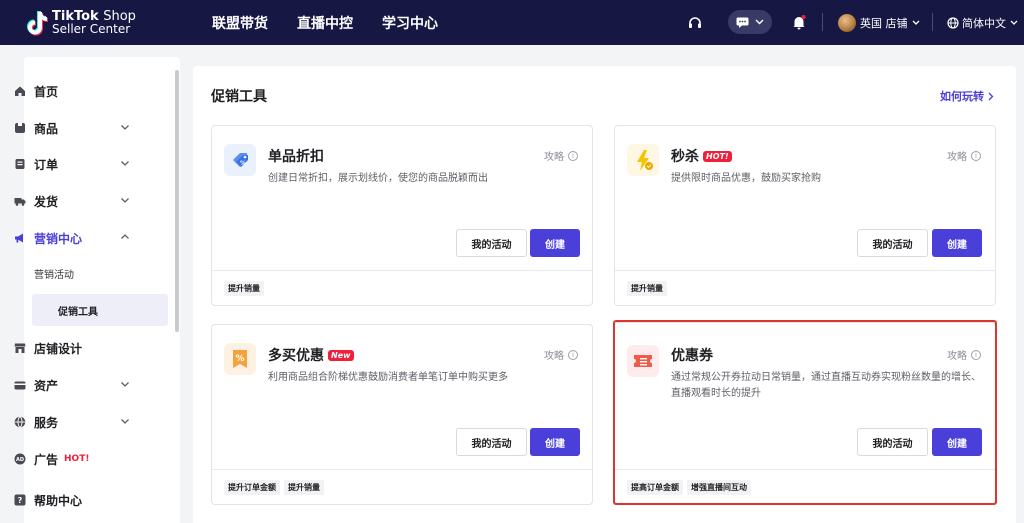 This screenshot has height=523, width=1024. I want to click on coupon-icon, so click(643, 361).